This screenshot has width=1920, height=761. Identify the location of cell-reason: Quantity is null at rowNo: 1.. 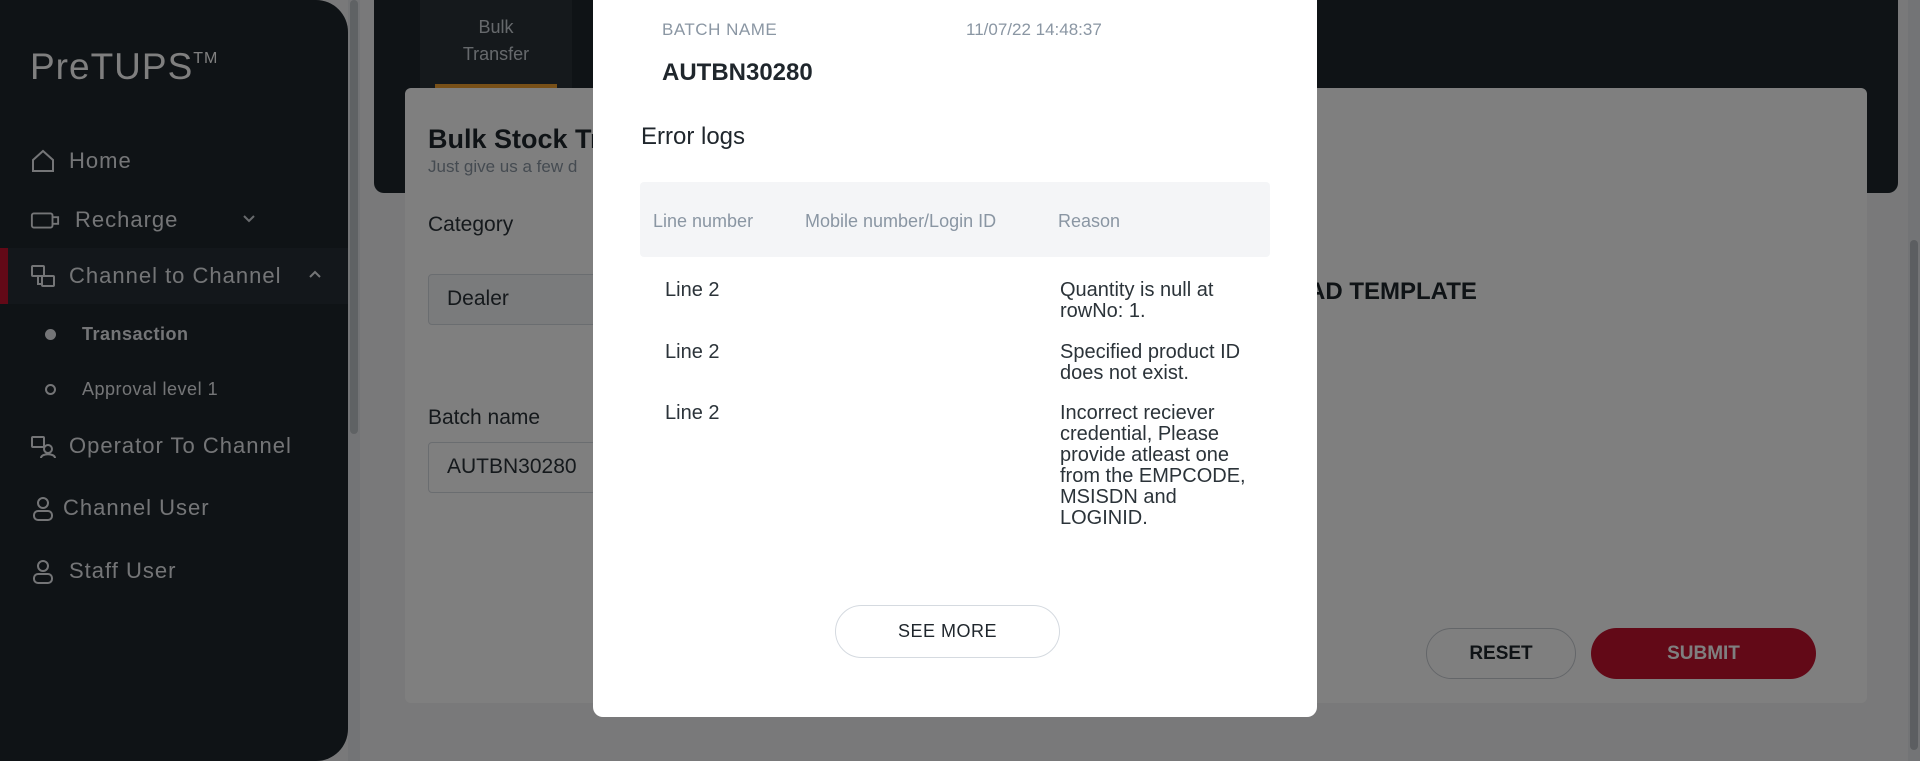
(1137, 300).